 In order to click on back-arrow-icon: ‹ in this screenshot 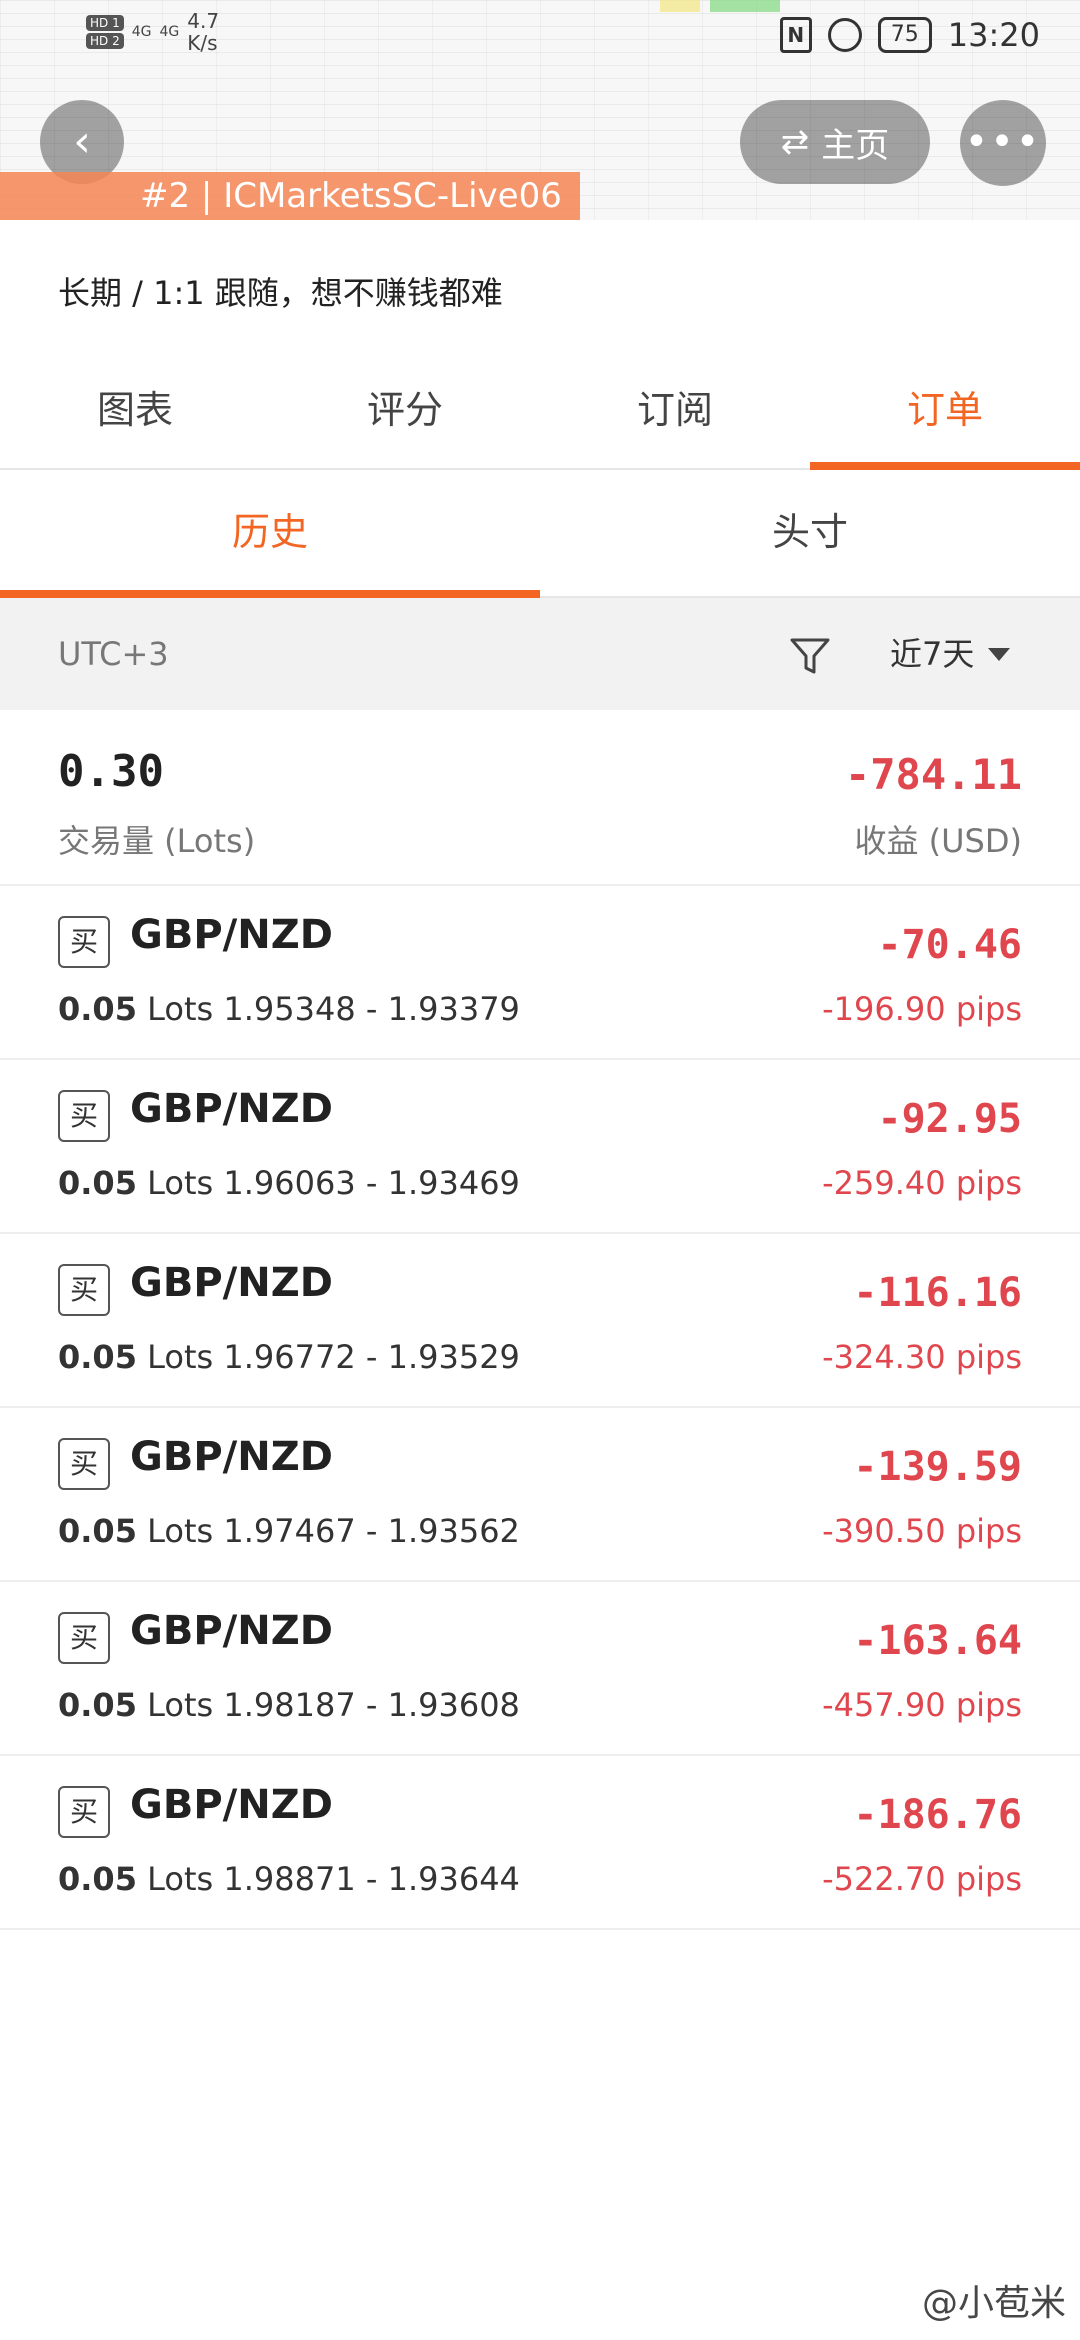, I will do `click(82, 141)`.